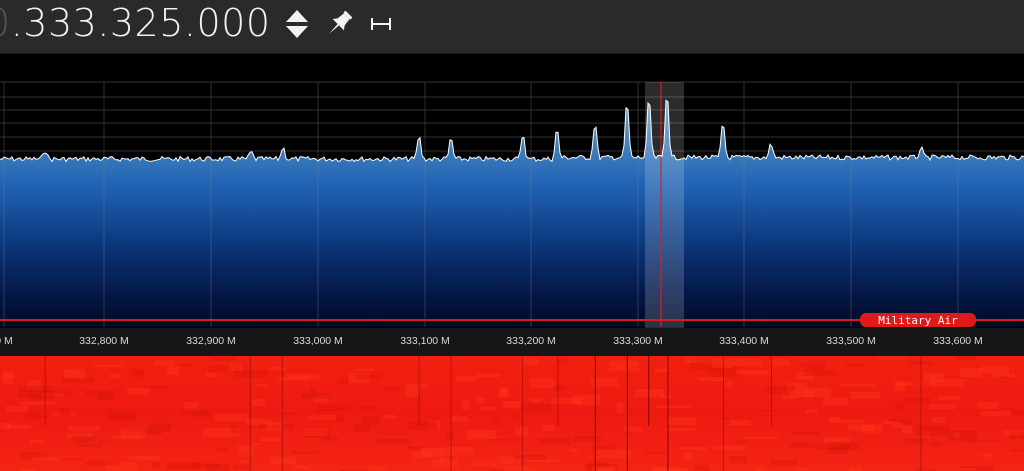 The height and width of the screenshot is (471, 1024). I want to click on range-width-icon, so click(381, 24).